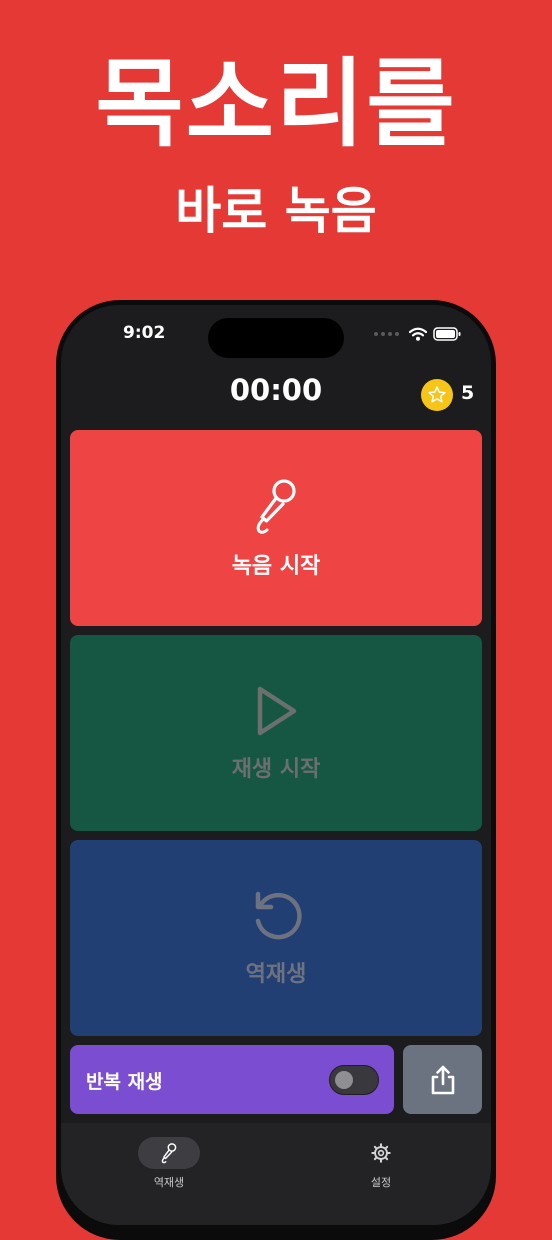  I want to click on repeat-label: 반복 재생, so click(124, 1082).